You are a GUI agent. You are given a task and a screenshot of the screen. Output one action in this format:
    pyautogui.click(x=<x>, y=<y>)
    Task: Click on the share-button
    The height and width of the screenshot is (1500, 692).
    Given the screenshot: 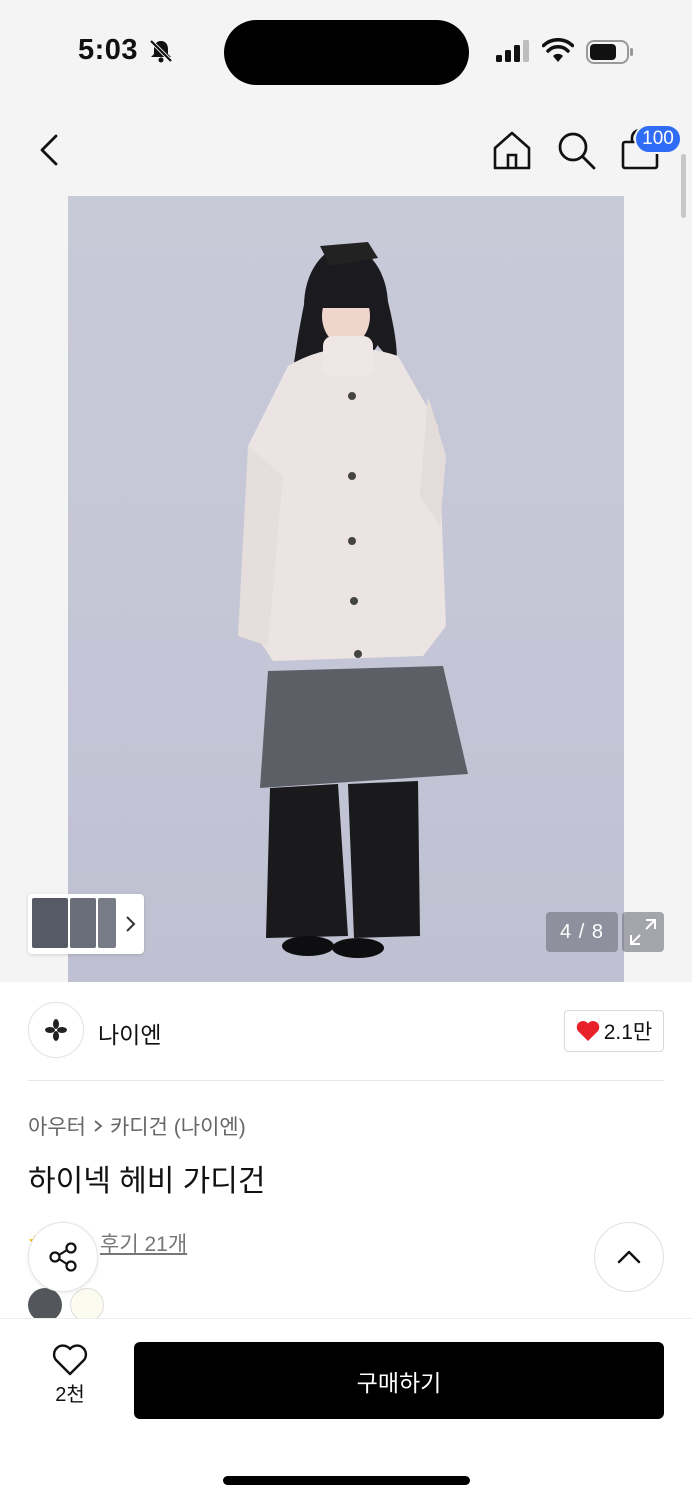 What is the action you would take?
    pyautogui.click(x=63, y=1257)
    